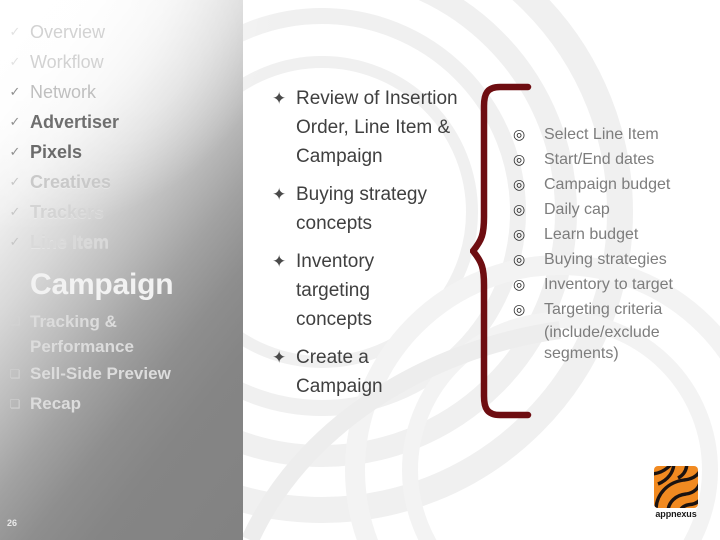 Image resolution: width=720 pixels, height=540 pixels. I want to click on details-item: ◎ Start/End dates, so click(616, 159).